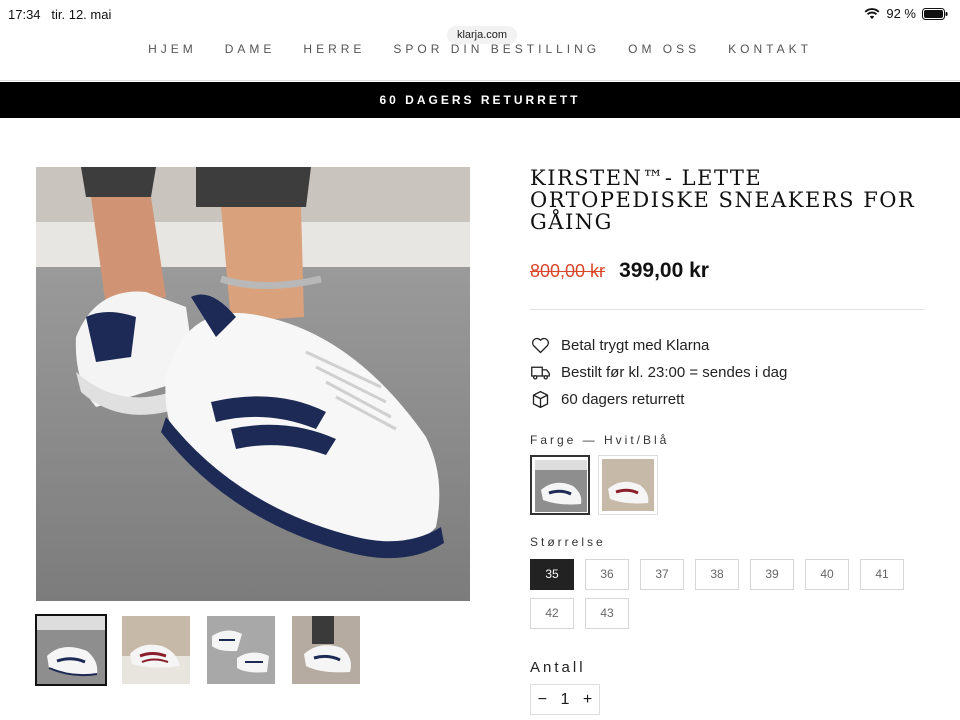 The image size is (960, 720). What do you see at coordinates (872, 13) in the screenshot?
I see `wifi-icon` at bounding box center [872, 13].